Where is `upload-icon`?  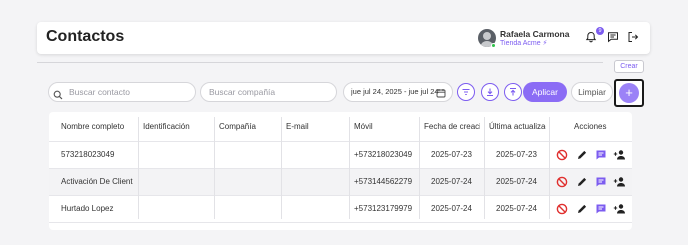 upload-icon is located at coordinates (513, 91).